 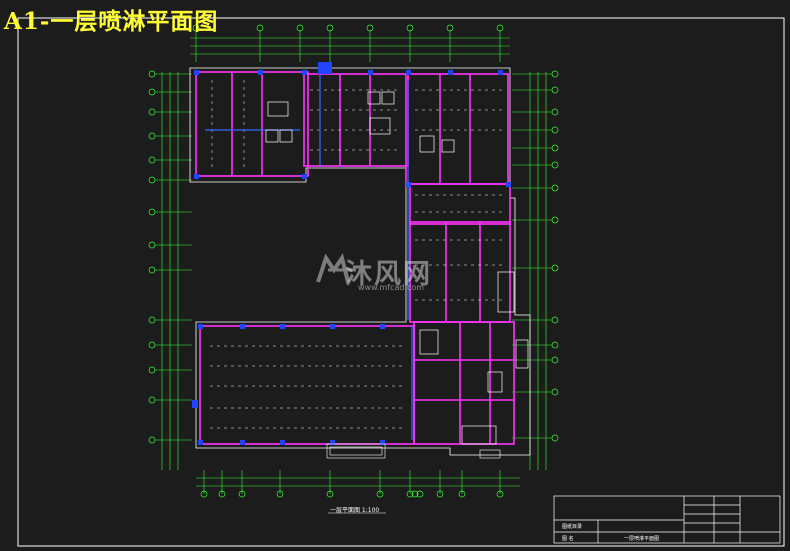 I want to click on title-block-drawing-name: 一层喷淋平面图, so click(x=642, y=539).